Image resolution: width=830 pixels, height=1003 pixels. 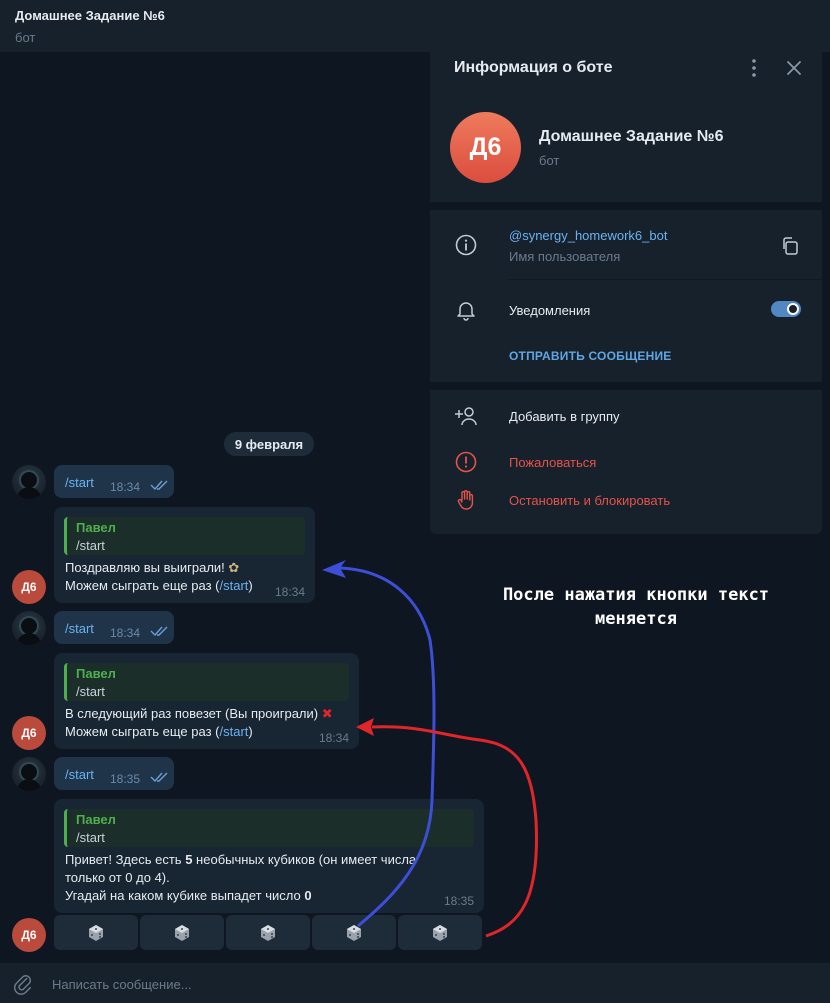 I want to click on chat-title: Домашнее Задание №6, so click(x=415, y=15).